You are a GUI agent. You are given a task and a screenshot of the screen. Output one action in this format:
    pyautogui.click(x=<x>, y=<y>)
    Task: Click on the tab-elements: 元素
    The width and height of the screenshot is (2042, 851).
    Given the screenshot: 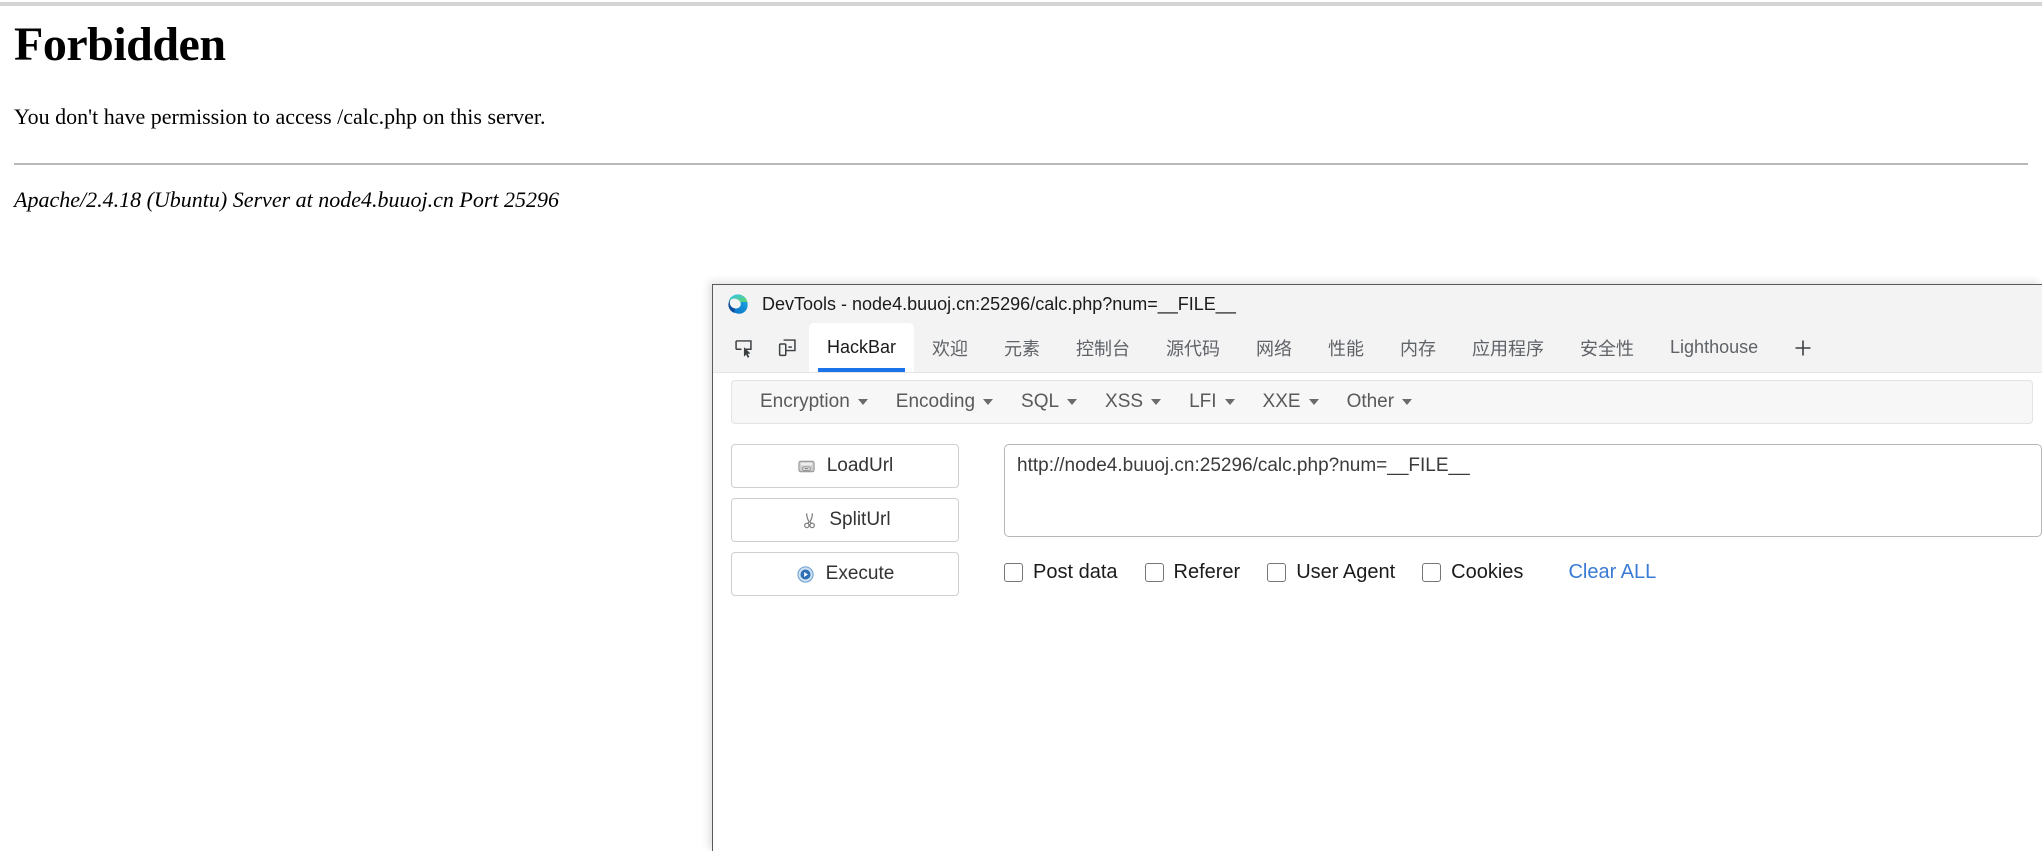 What is the action you would take?
    pyautogui.click(x=1022, y=347)
    